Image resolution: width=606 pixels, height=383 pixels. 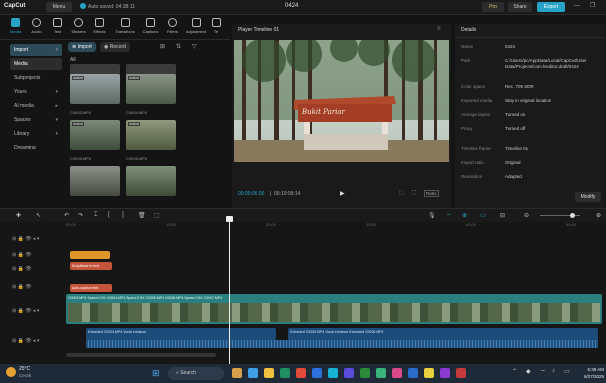 I want to click on grid-view-icon: ⊞, so click(x=162, y=46).